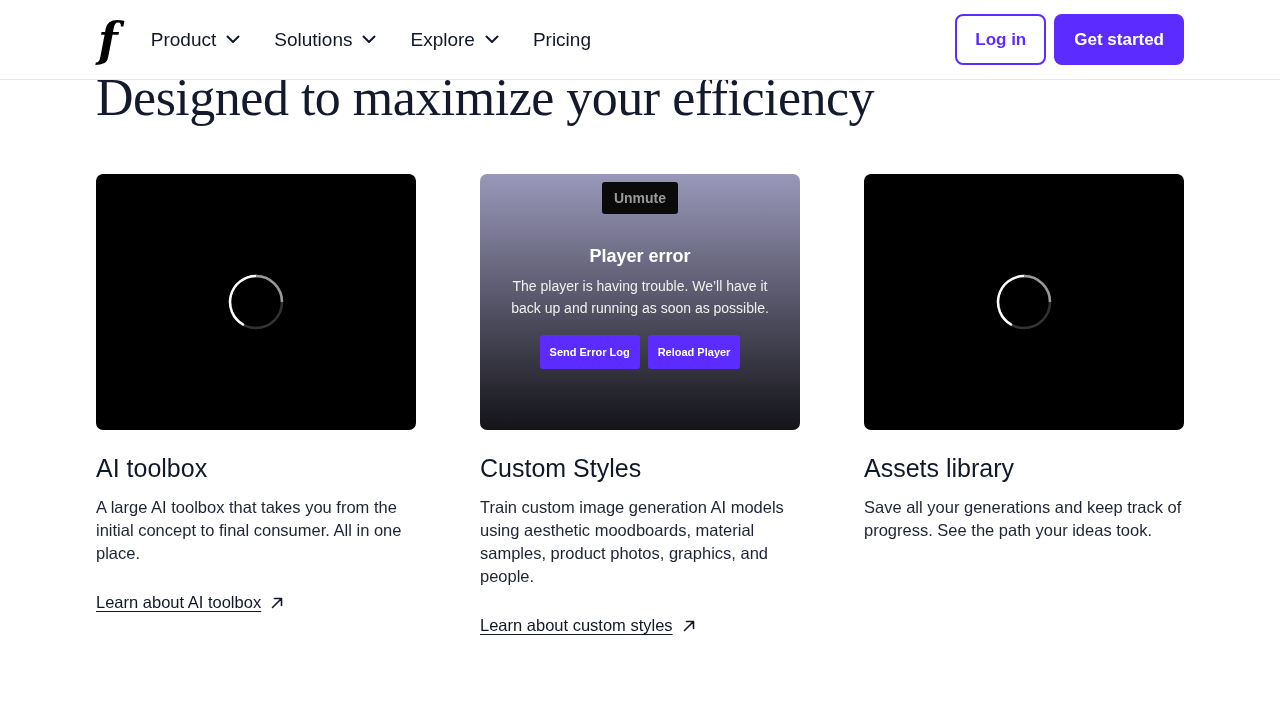 This screenshot has height=720, width=1280. I want to click on nav-link: Product, so click(195, 39).